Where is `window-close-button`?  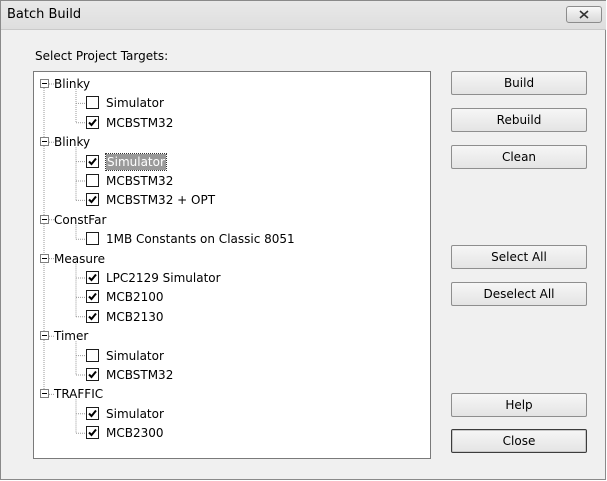
window-close-button is located at coordinates (584, 14).